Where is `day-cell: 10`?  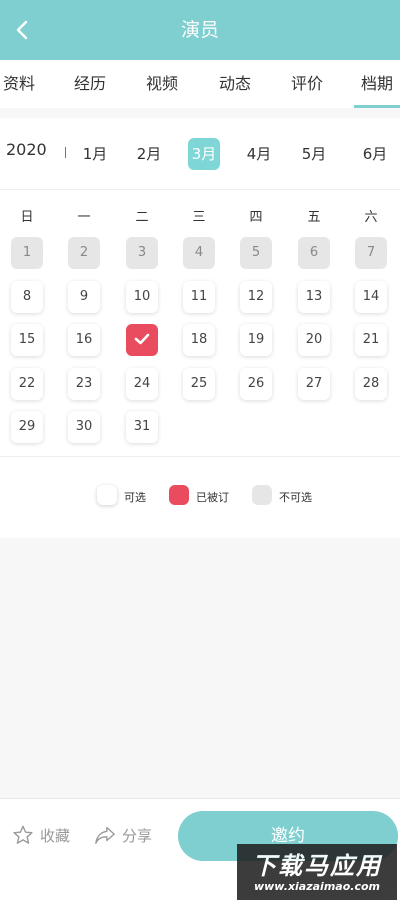
day-cell: 10 is located at coordinates (142, 297).